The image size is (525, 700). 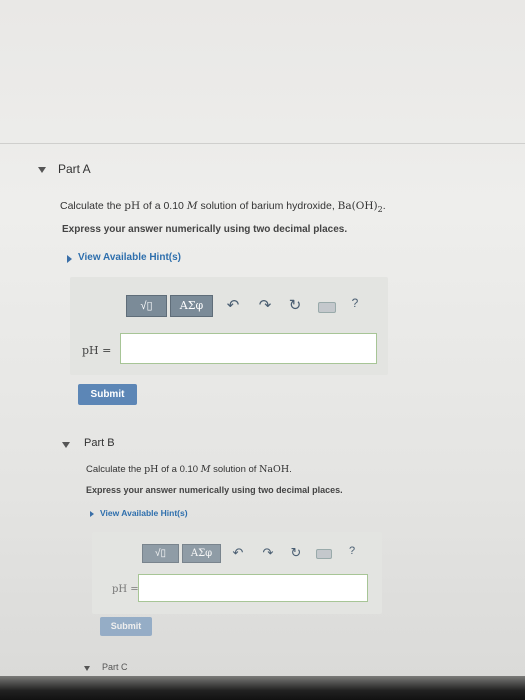 What do you see at coordinates (267, 206) in the screenshot?
I see `question-text: solution of barium hydroxide,` at bounding box center [267, 206].